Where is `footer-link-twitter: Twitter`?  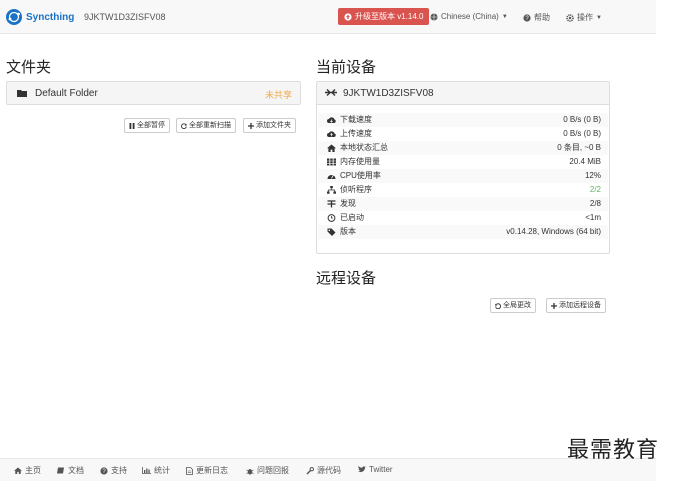
footer-link-twitter: Twitter is located at coordinates (375, 469).